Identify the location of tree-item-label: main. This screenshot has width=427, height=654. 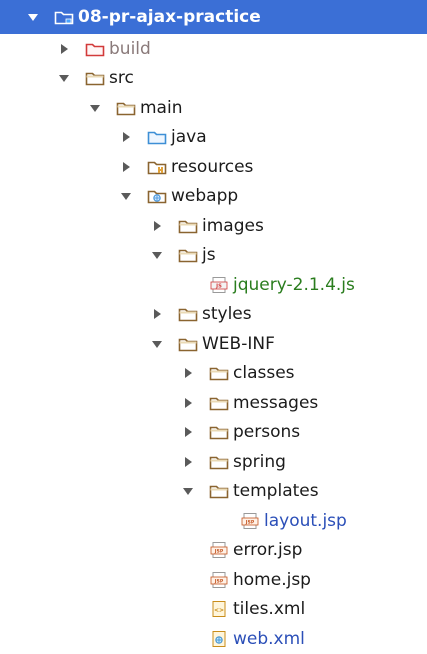
(161, 107).